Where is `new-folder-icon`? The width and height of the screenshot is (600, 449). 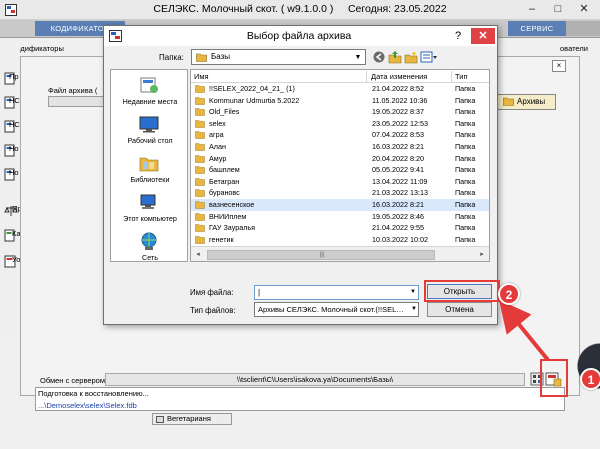
new-folder-icon is located at coordinates (411, 57).